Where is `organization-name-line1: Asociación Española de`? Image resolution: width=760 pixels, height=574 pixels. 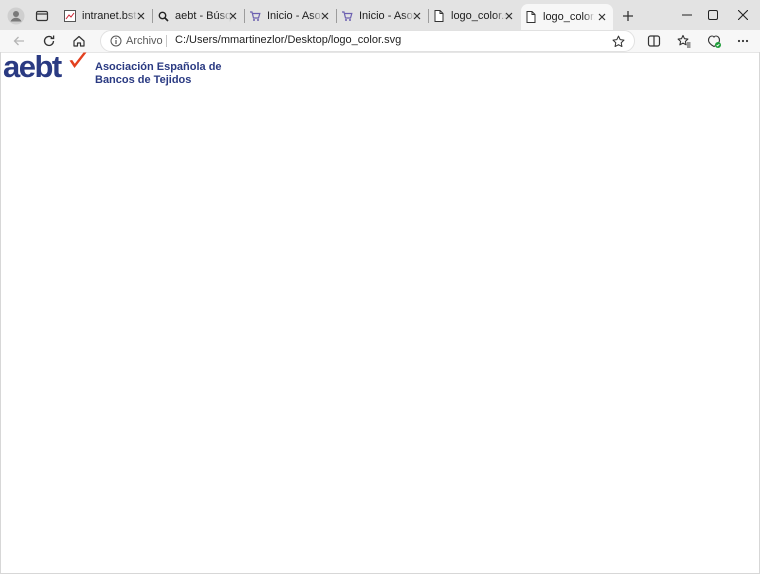 organization-name-line1: Asociación Española de is located at coordinates (158, 67).